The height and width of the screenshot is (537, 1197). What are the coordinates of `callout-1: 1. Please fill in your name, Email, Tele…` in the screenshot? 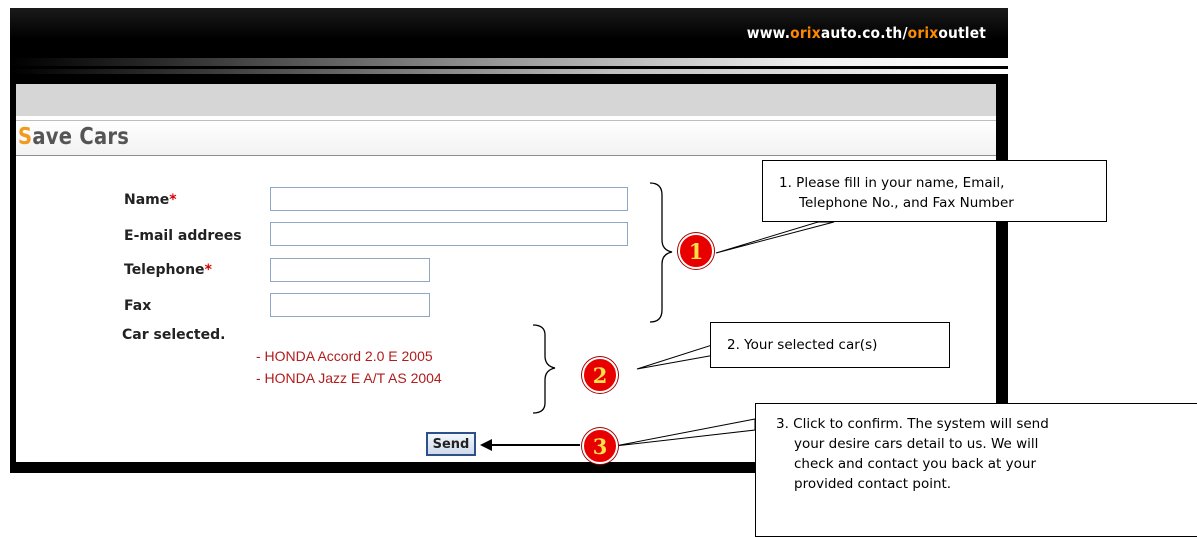 It's located at (934, 191).